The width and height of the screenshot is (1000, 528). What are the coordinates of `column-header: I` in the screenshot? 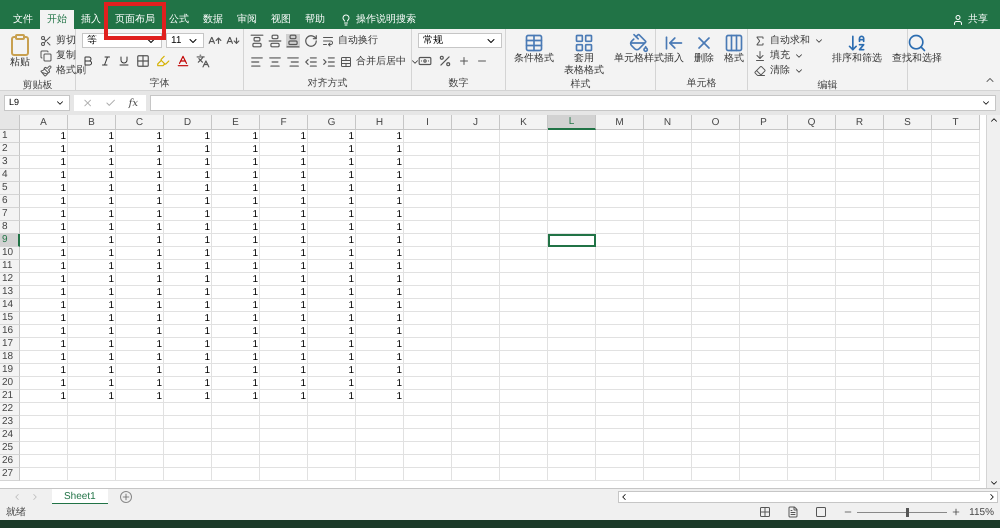 It's located at (428, 122).